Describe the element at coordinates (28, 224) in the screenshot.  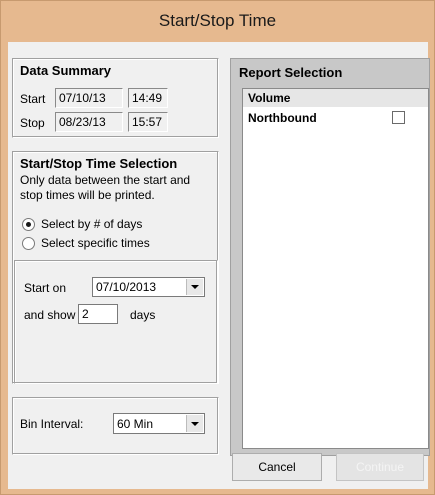
I see `radio-dot-days` at that location.